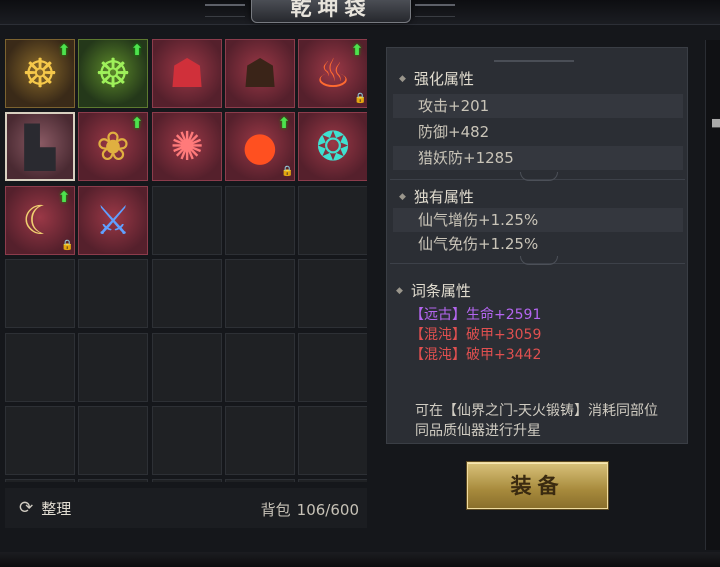 Image resolution: width=720 pixels, height=567 pixels. I want to click on inventory-item-crescent-staff: ☾ ⬆ 🔒, so click(40, 220).